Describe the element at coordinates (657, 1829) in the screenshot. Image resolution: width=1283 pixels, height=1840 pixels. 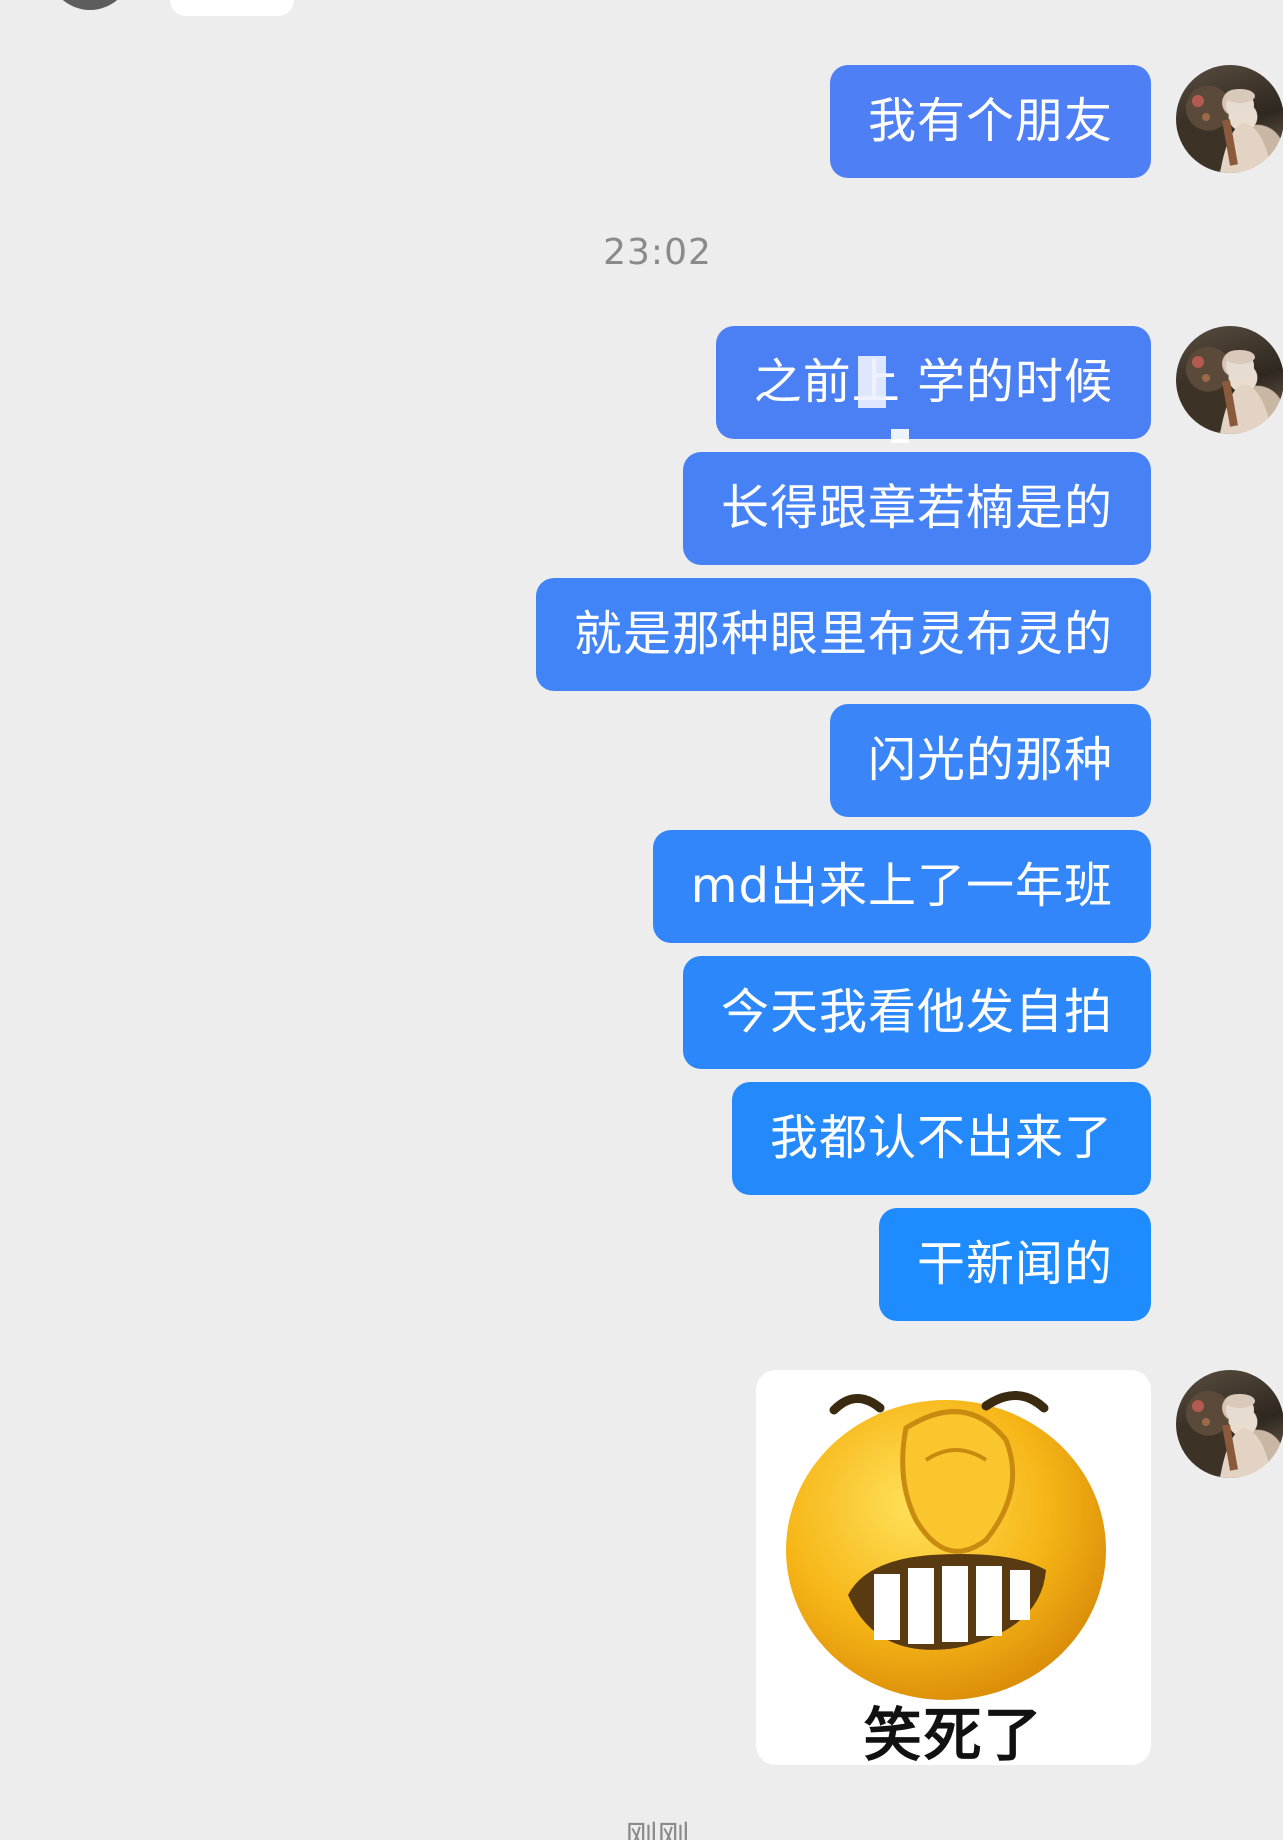
I see `message-status: 刚刚` at that location.